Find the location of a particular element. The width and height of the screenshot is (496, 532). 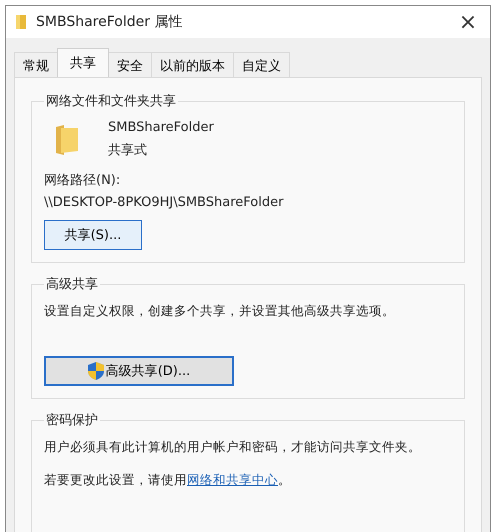

tab: 共享 is located at coordinates (83, 62).